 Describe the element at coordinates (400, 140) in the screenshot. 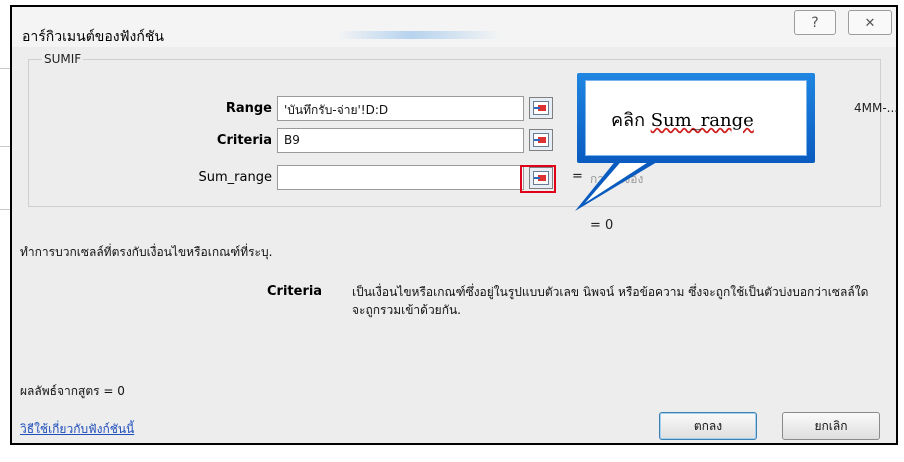

I see `criteria-input: B9` at that location.